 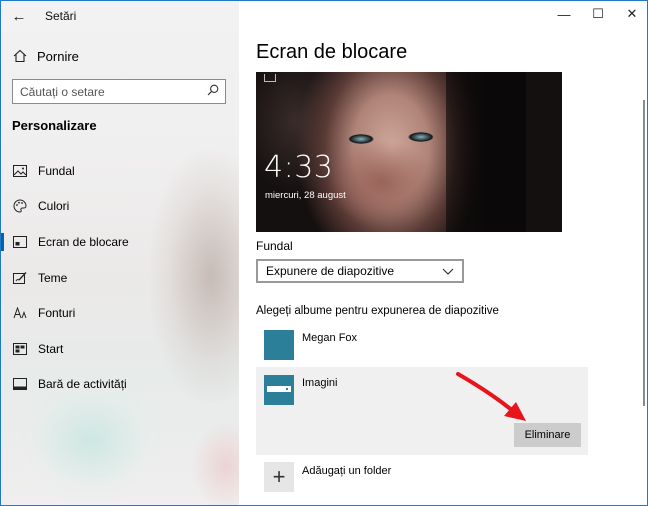 I want to click on sidebar-item-label: Teme, so click(x=53, y=277).